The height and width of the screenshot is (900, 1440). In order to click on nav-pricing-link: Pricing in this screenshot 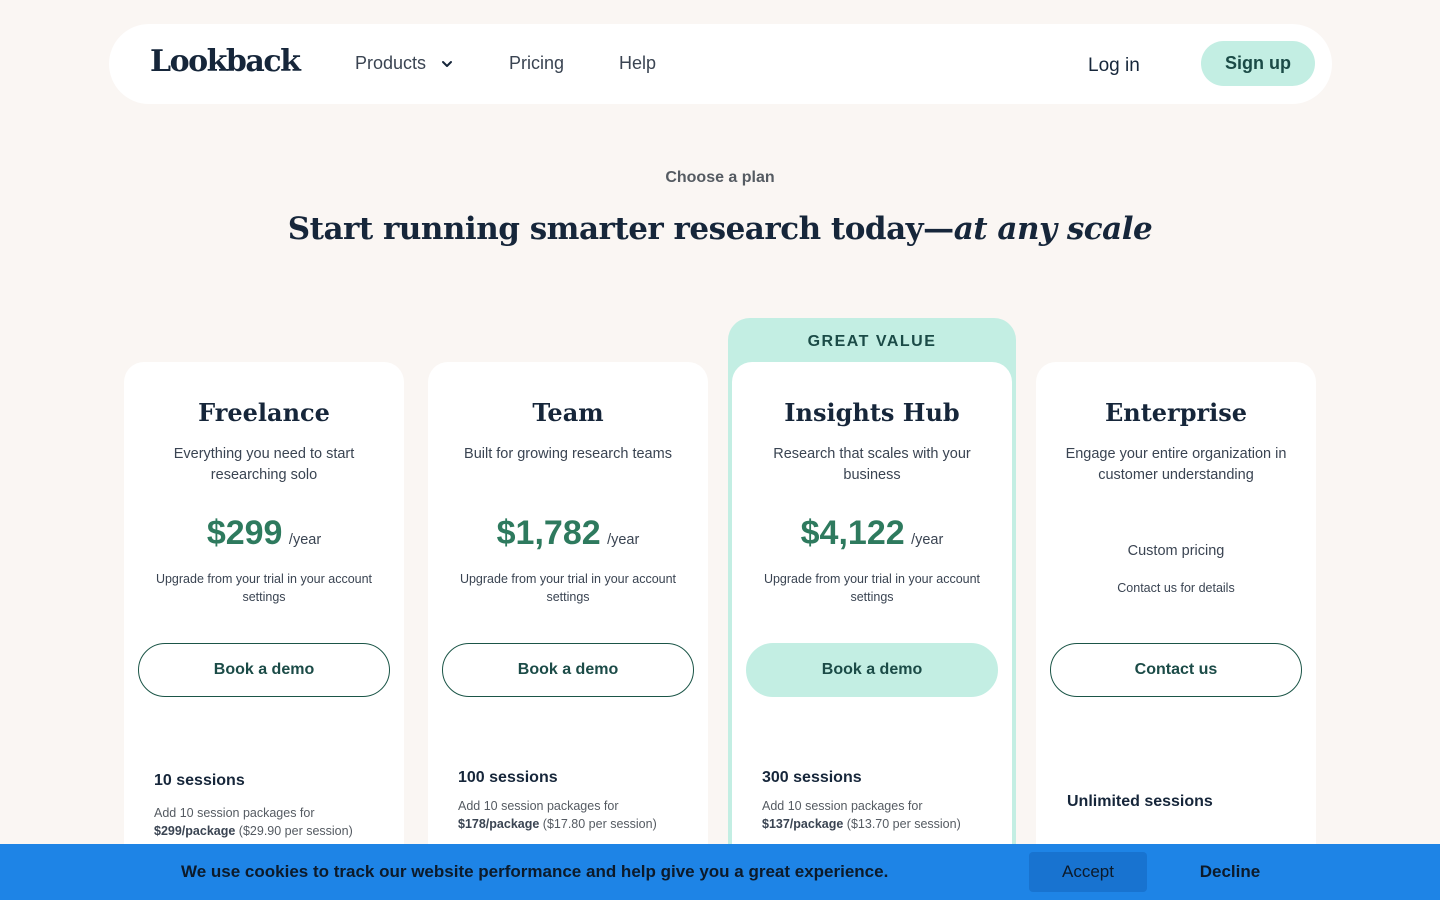, I will do `click(536, 63)`.